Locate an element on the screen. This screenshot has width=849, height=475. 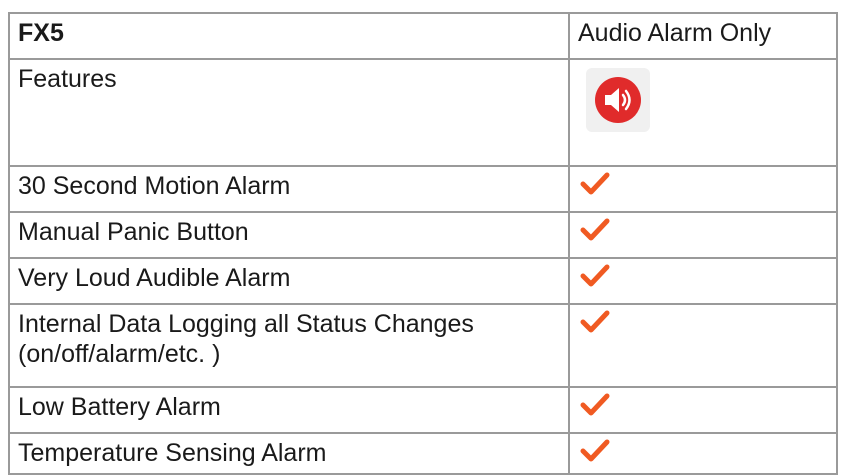
table-header-row: FX5 Audio Alarm Only is located at coordinates (423, 36).